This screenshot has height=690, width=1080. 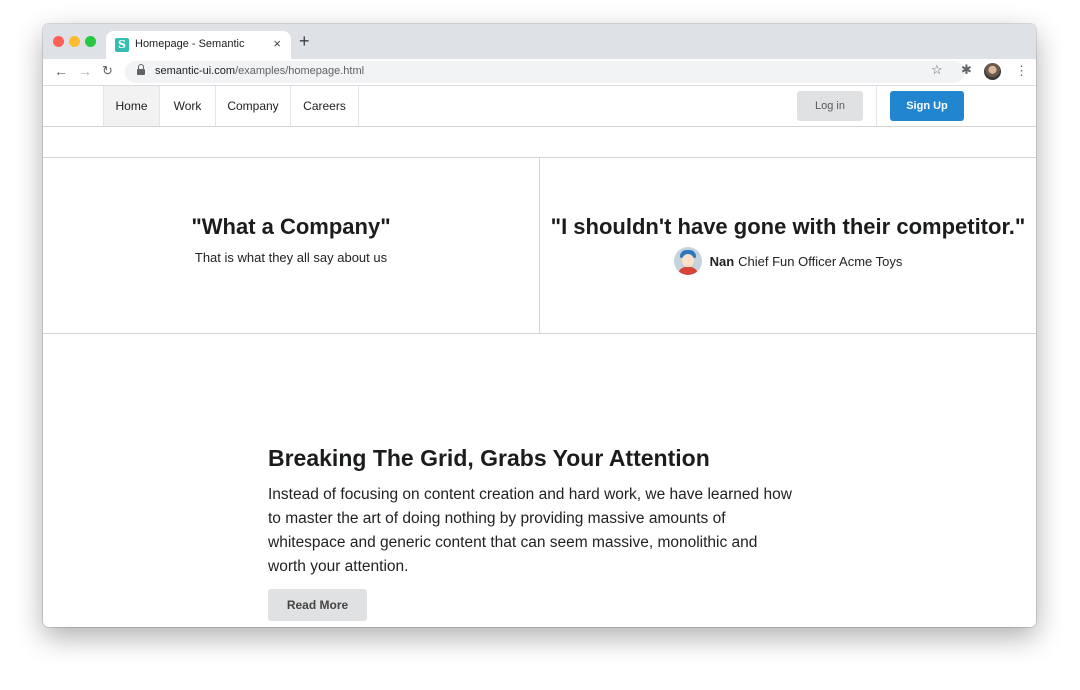 I want to click on login-button: Log in, so click(x=830, y=106).